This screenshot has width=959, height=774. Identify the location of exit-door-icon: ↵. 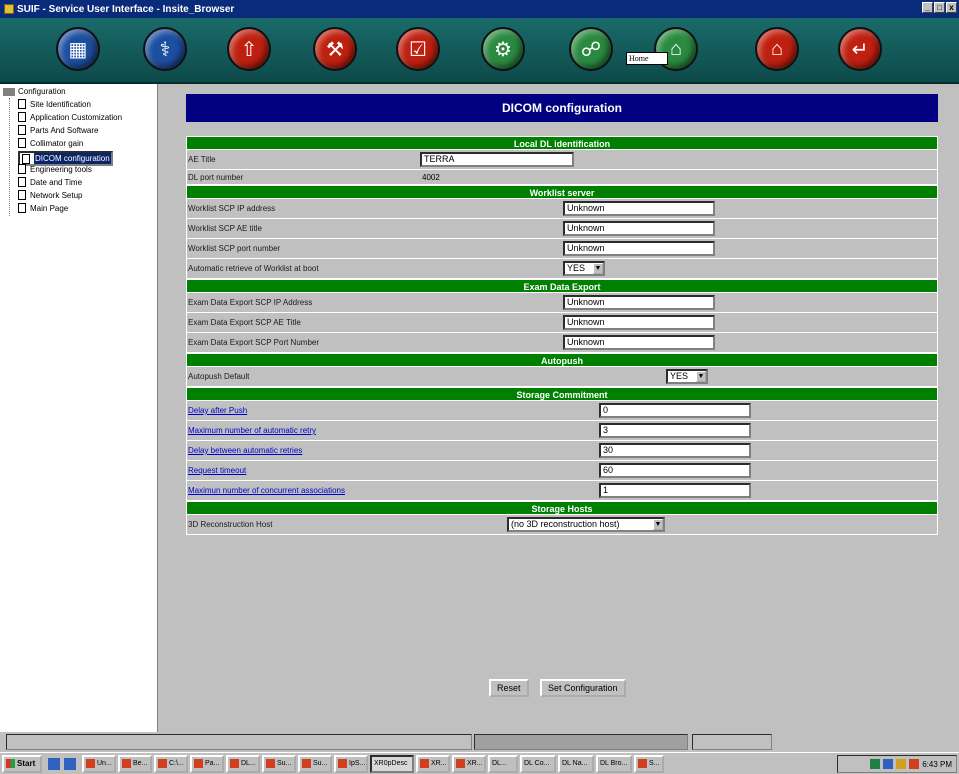
(860, 49).